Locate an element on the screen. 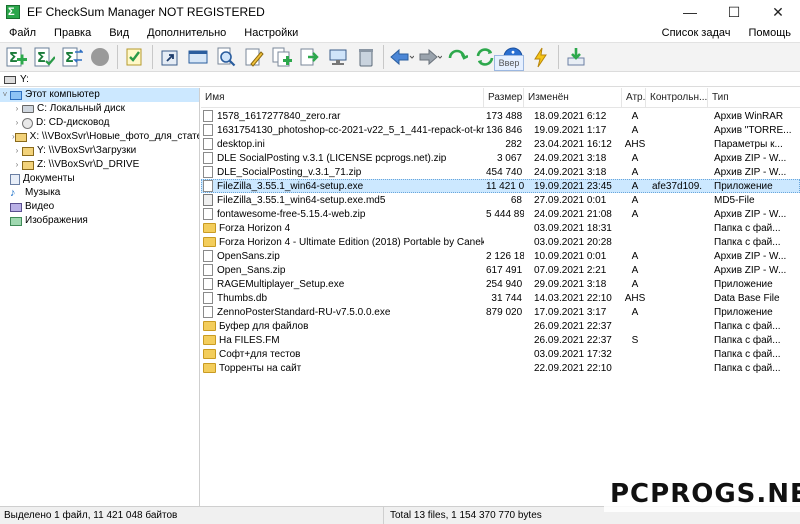 This screenshot has width=800, height=524. tree-item-label: Этот компьютер is located at coordinates (62, 94).